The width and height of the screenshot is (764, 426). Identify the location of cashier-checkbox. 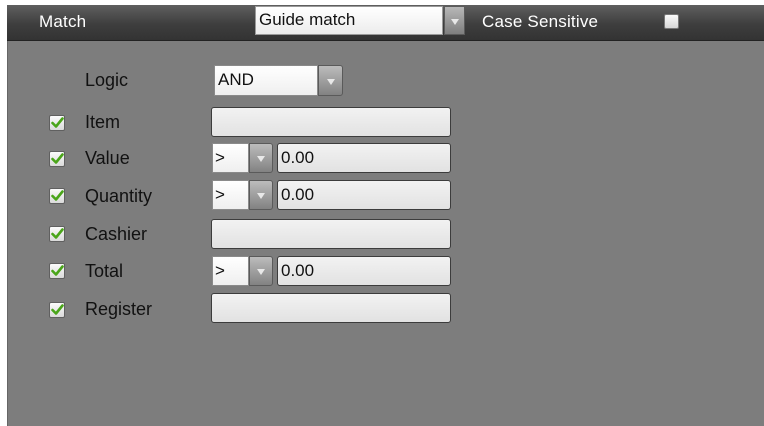
(57, 234).